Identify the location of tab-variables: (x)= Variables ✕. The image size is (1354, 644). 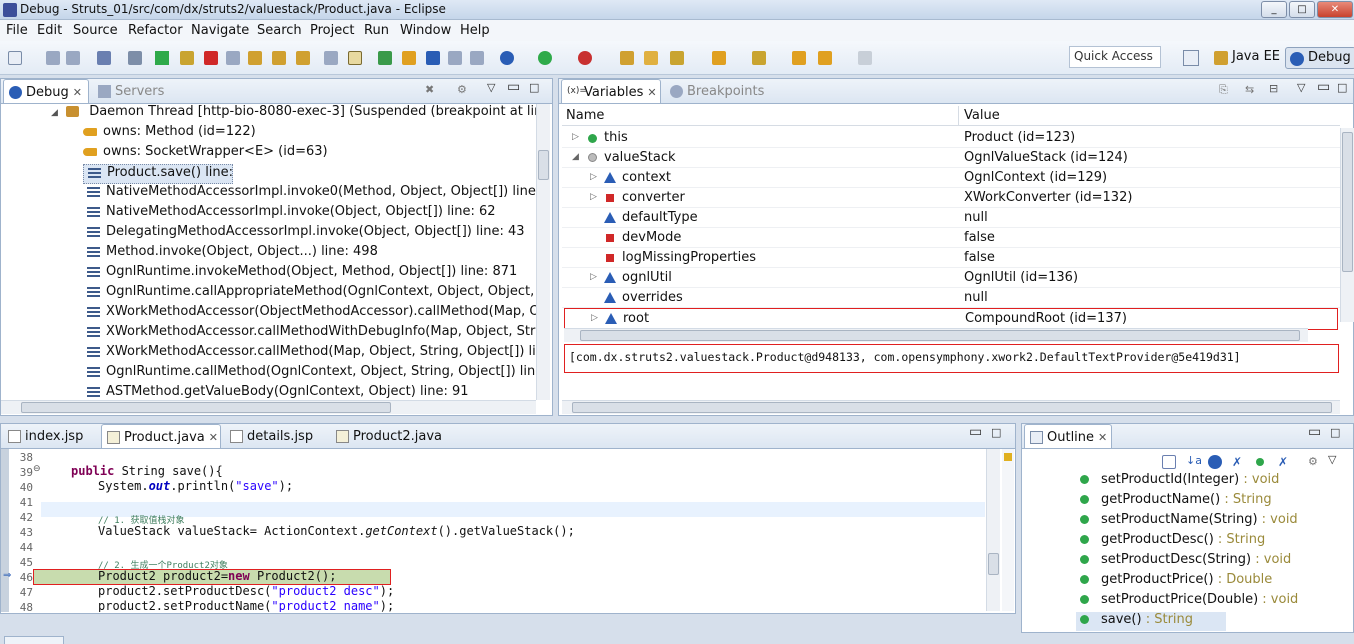
(611, 91).